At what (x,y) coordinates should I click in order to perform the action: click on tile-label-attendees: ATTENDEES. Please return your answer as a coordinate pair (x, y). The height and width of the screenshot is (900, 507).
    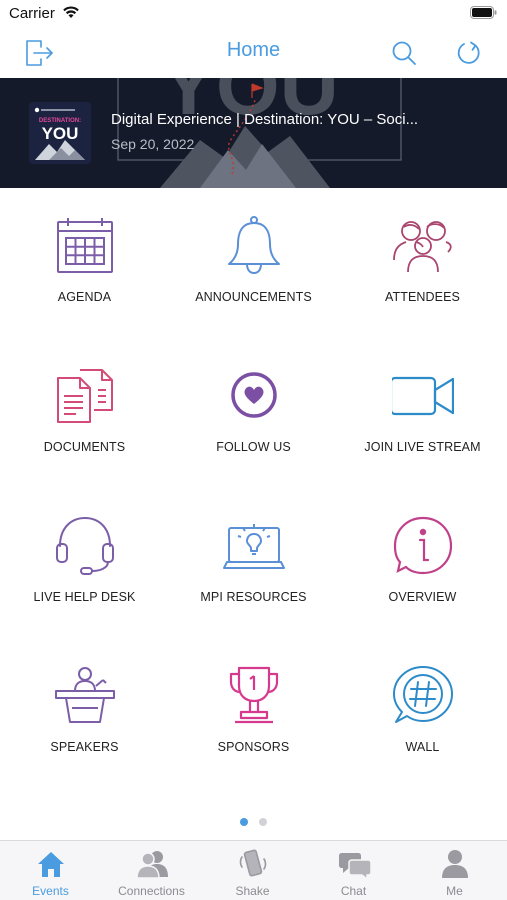
    Looking at the image, I should click on (422, 297).